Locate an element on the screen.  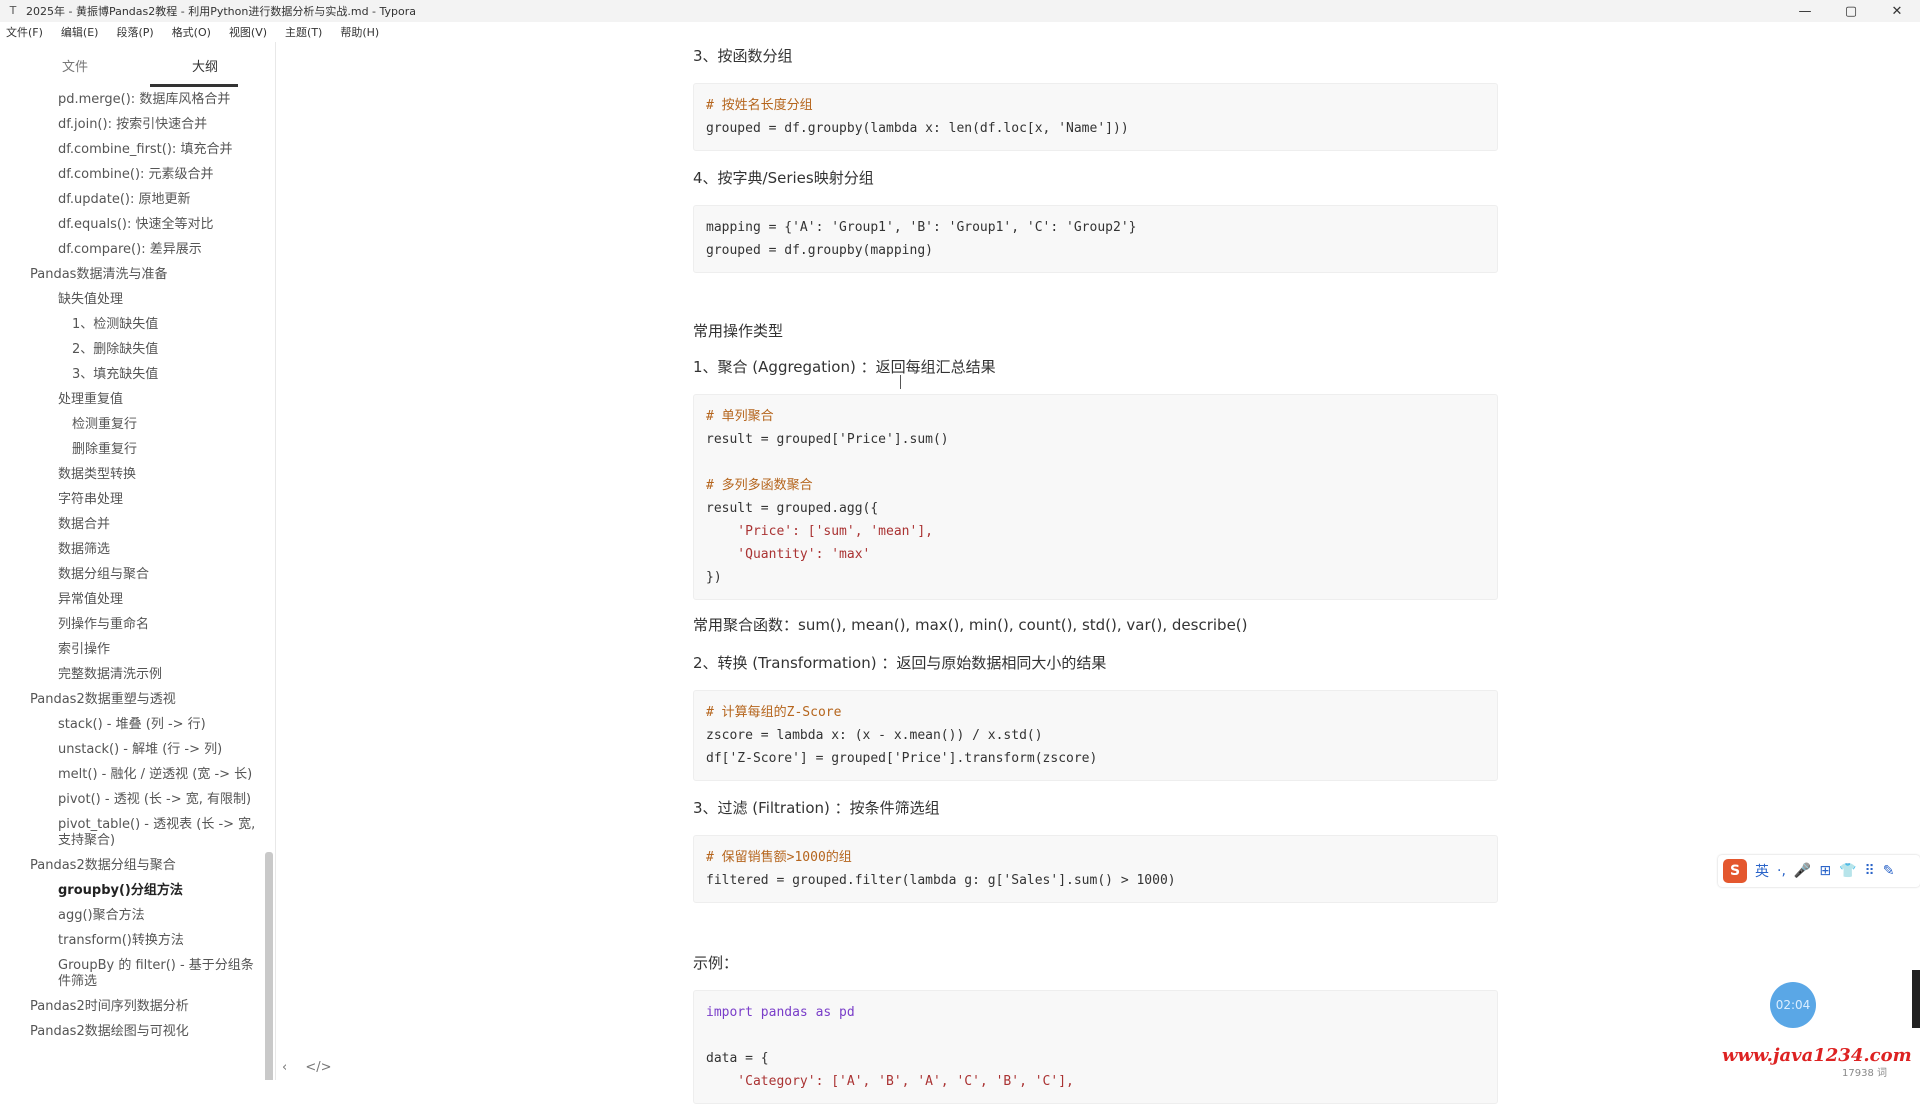
menu-help: 帮助(H) is located at coordinates (359, 32).